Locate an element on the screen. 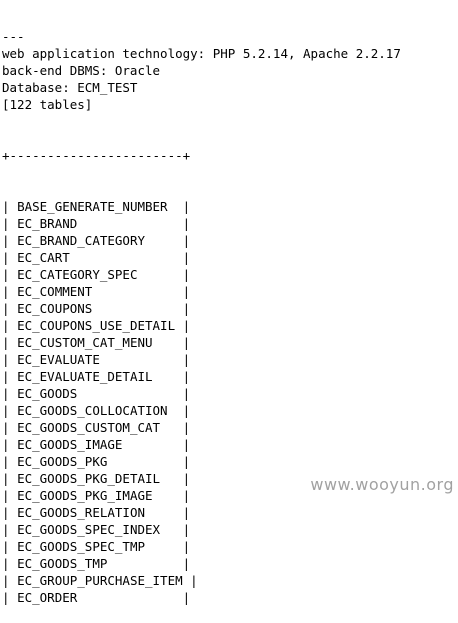 Image resolution: width=458 pixels, height=623 pixels. table-row: | EC_GOODS_SPEC_INDEX | is located at coordinates (229, 529).